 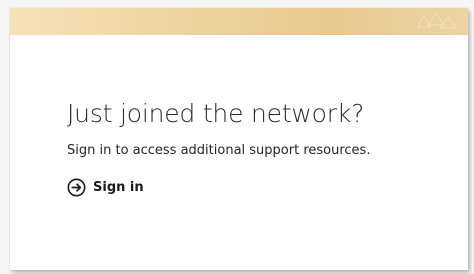 What do you see at coordinates (262, 187) in the screenshot?
I see `sign-in-link: Sign in` at bounding box center [262, 187].